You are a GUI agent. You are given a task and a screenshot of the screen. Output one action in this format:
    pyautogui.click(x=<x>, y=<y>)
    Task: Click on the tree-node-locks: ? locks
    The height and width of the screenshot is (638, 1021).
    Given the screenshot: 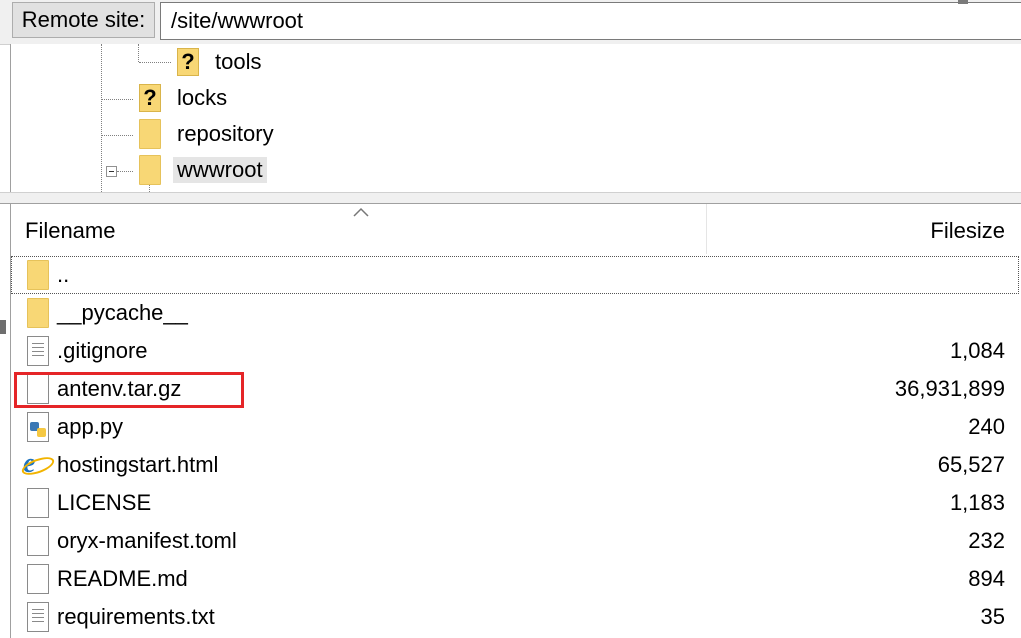 What is the action you would take?
    pyautogui.click(x=185, y=98)
    